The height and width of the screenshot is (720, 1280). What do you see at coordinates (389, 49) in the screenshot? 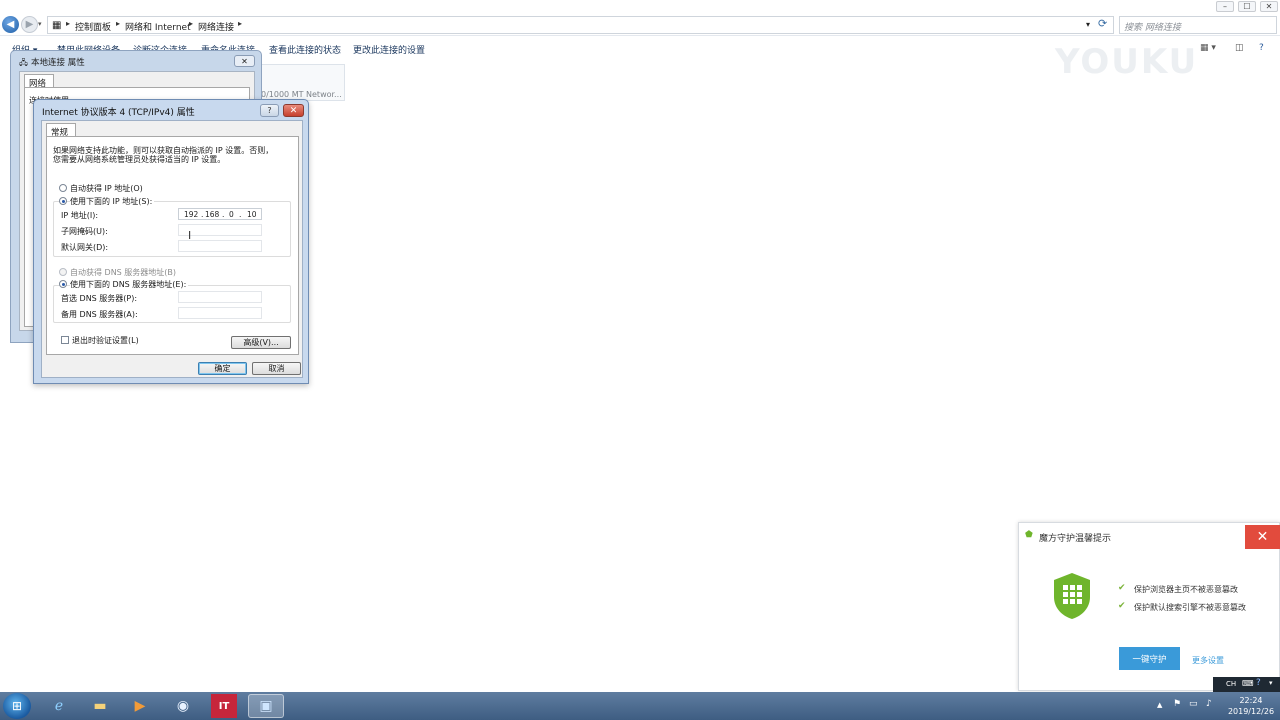
I see `change-settings-button: 更改此连接的设置` at bounding box center [389, 49].